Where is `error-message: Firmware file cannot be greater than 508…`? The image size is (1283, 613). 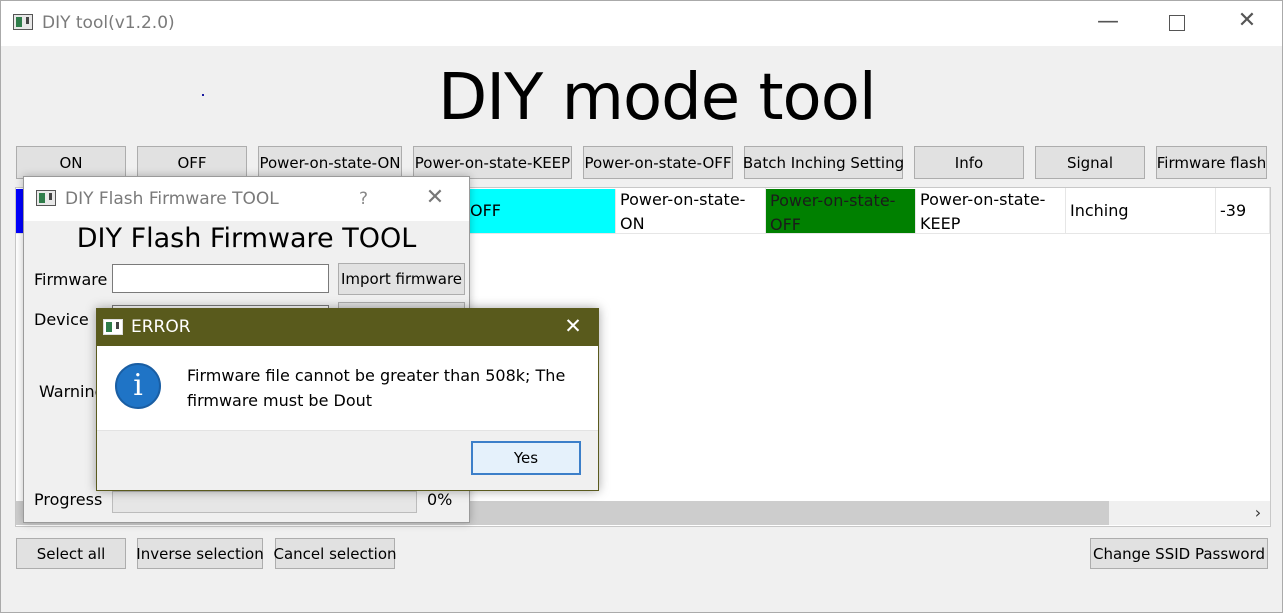
error-message: Firmware file cannot be greater than 508… is located at coordinates (376, 388).